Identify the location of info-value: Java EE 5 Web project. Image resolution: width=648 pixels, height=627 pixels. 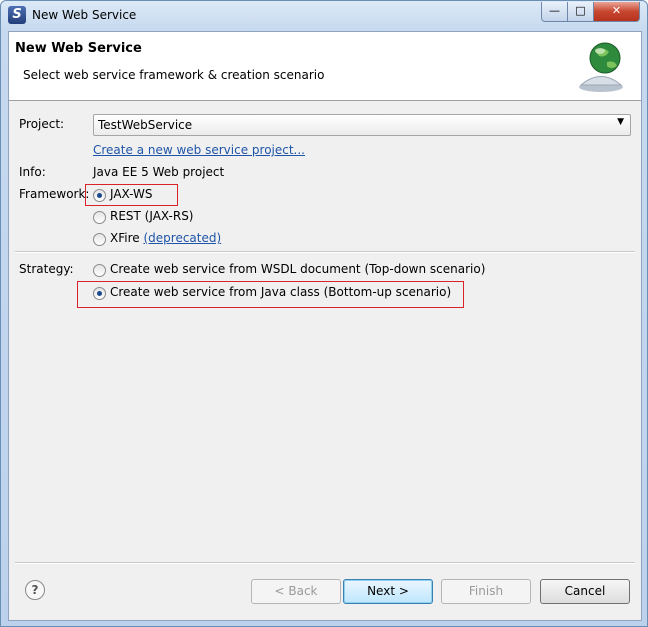
(159, 172).